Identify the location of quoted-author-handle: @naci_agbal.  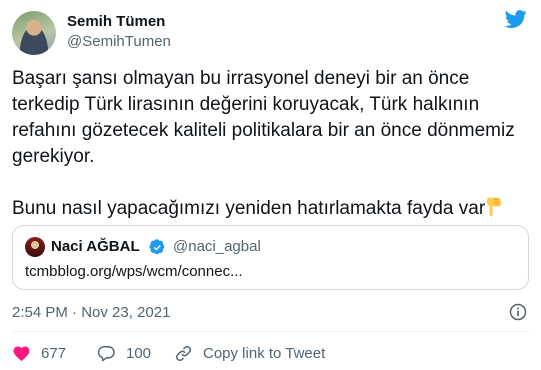
(217, 246).